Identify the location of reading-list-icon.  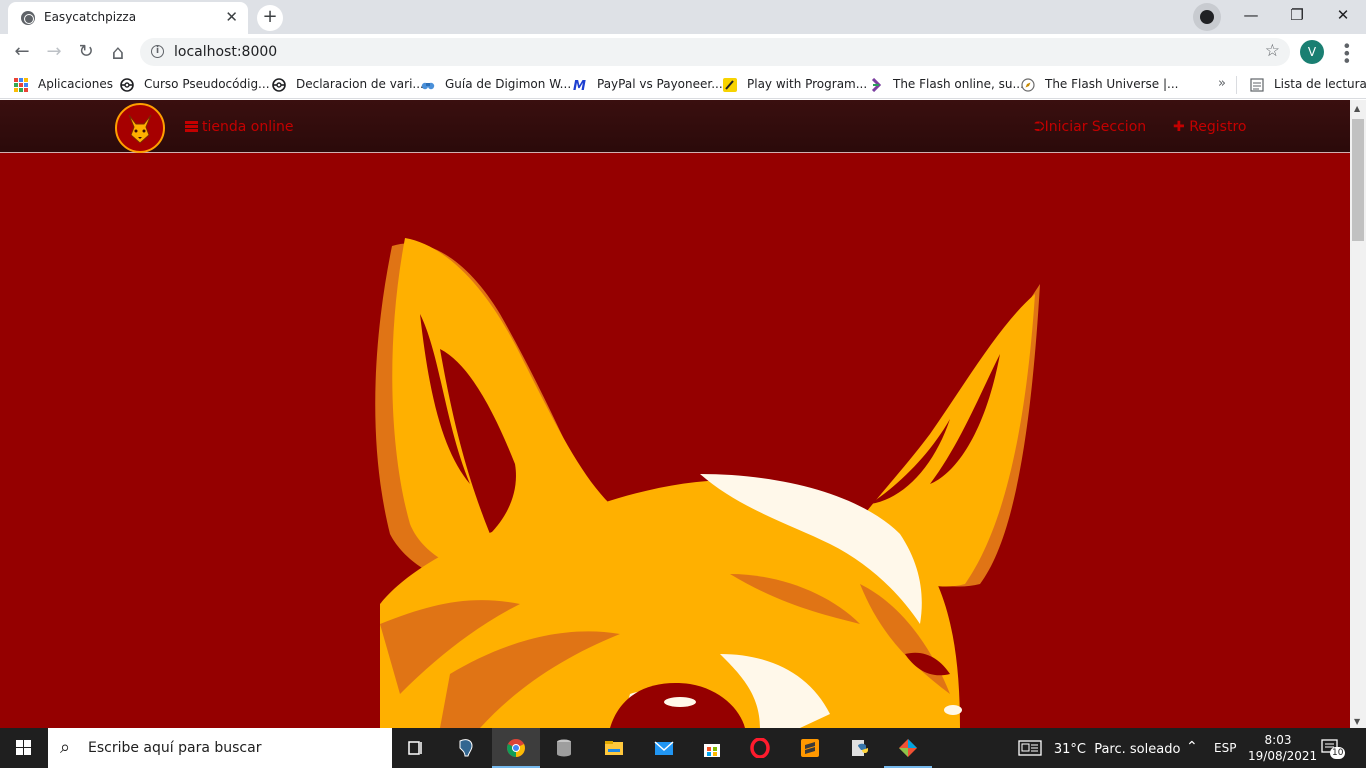
(1257, 85).